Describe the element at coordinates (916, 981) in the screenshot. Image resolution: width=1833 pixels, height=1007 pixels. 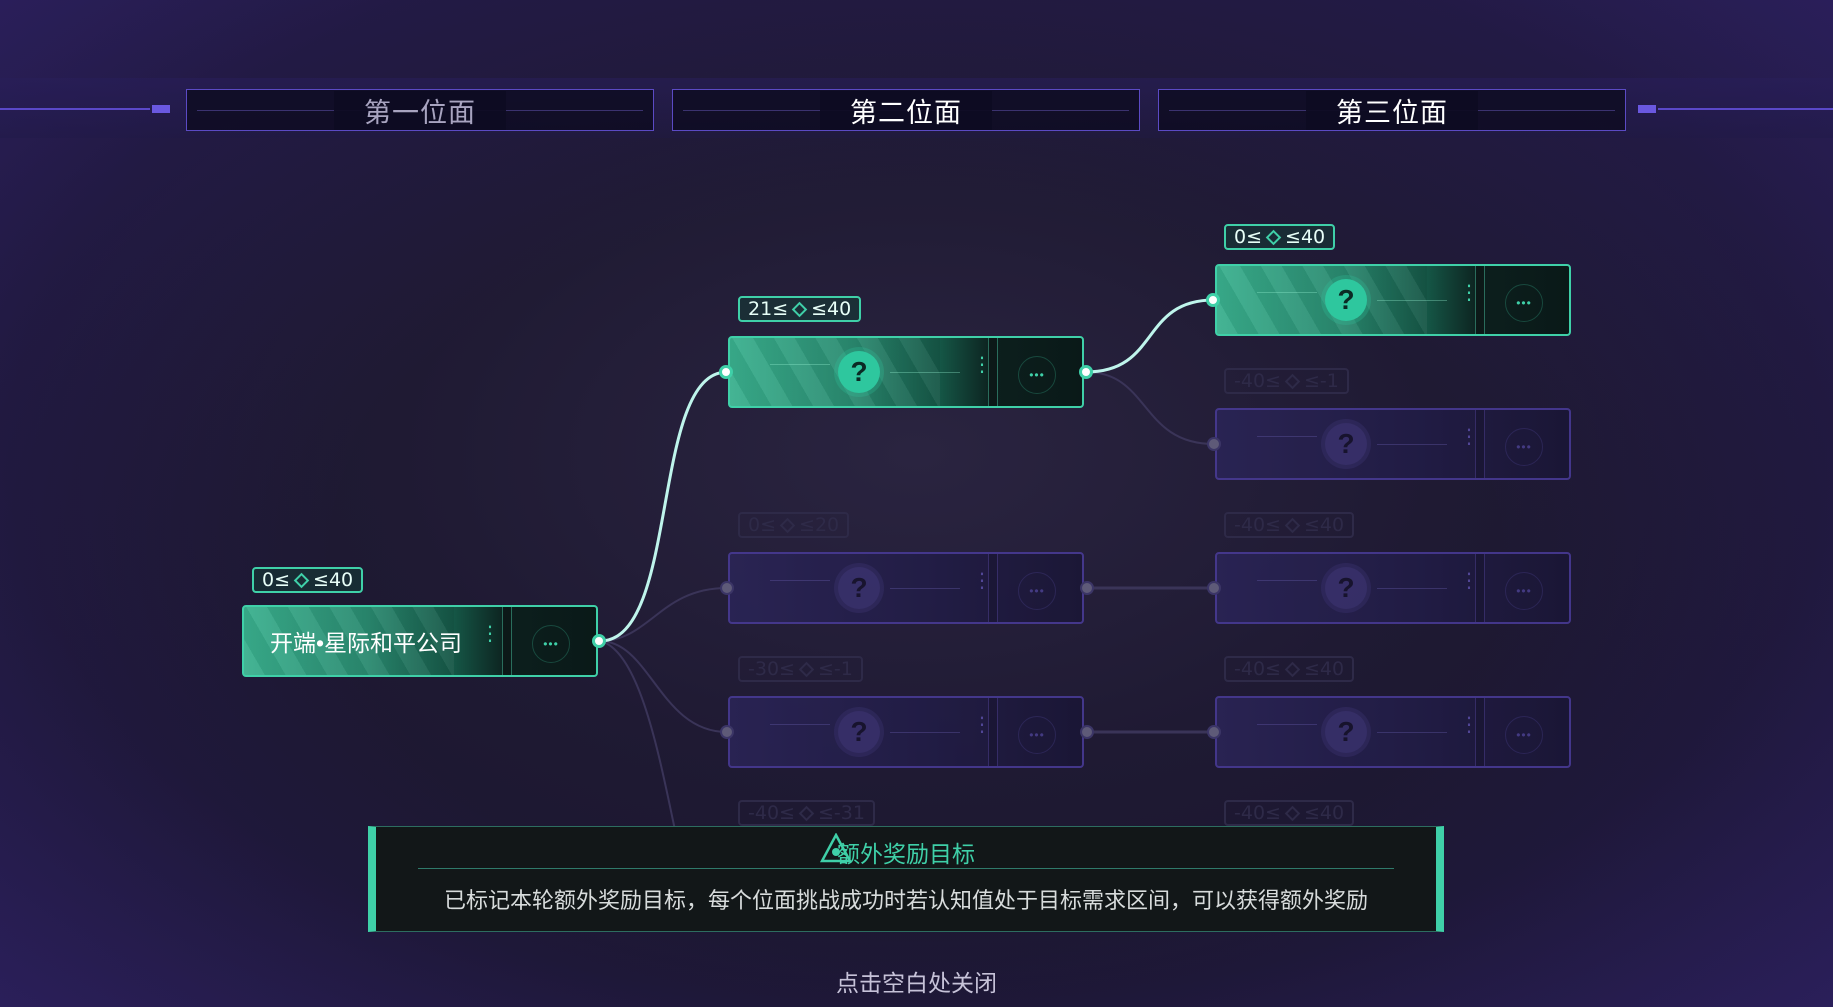
I see `close-hint: 点击空白处关闭` at that location.